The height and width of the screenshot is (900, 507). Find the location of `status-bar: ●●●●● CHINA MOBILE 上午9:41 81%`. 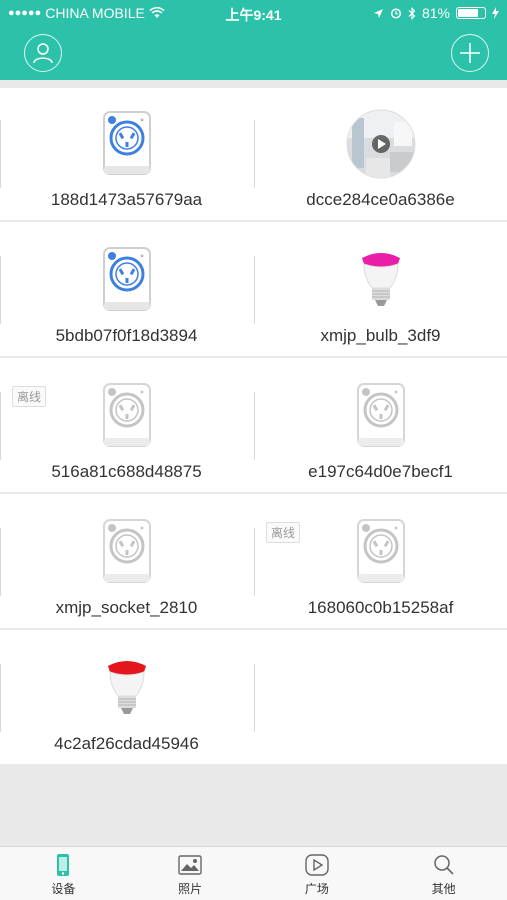

status-bar: ●●●●● CHINA MOBILE 上午9:41 81% is located at coordinates (253, 14).